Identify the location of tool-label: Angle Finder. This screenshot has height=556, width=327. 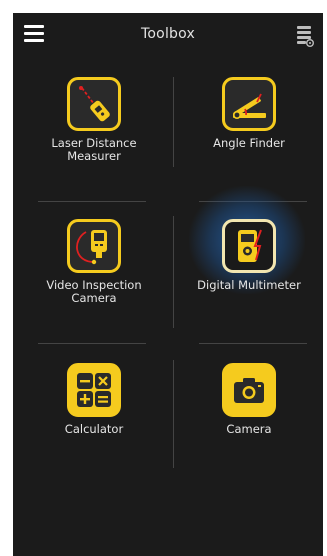
(249, 143).